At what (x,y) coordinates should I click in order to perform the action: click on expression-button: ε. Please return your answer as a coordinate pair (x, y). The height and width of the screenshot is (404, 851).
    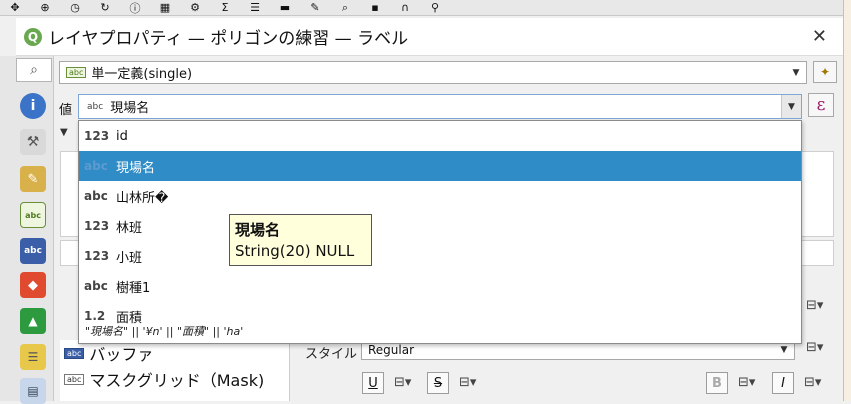
    Looking at the image, I should click on (821, 105).